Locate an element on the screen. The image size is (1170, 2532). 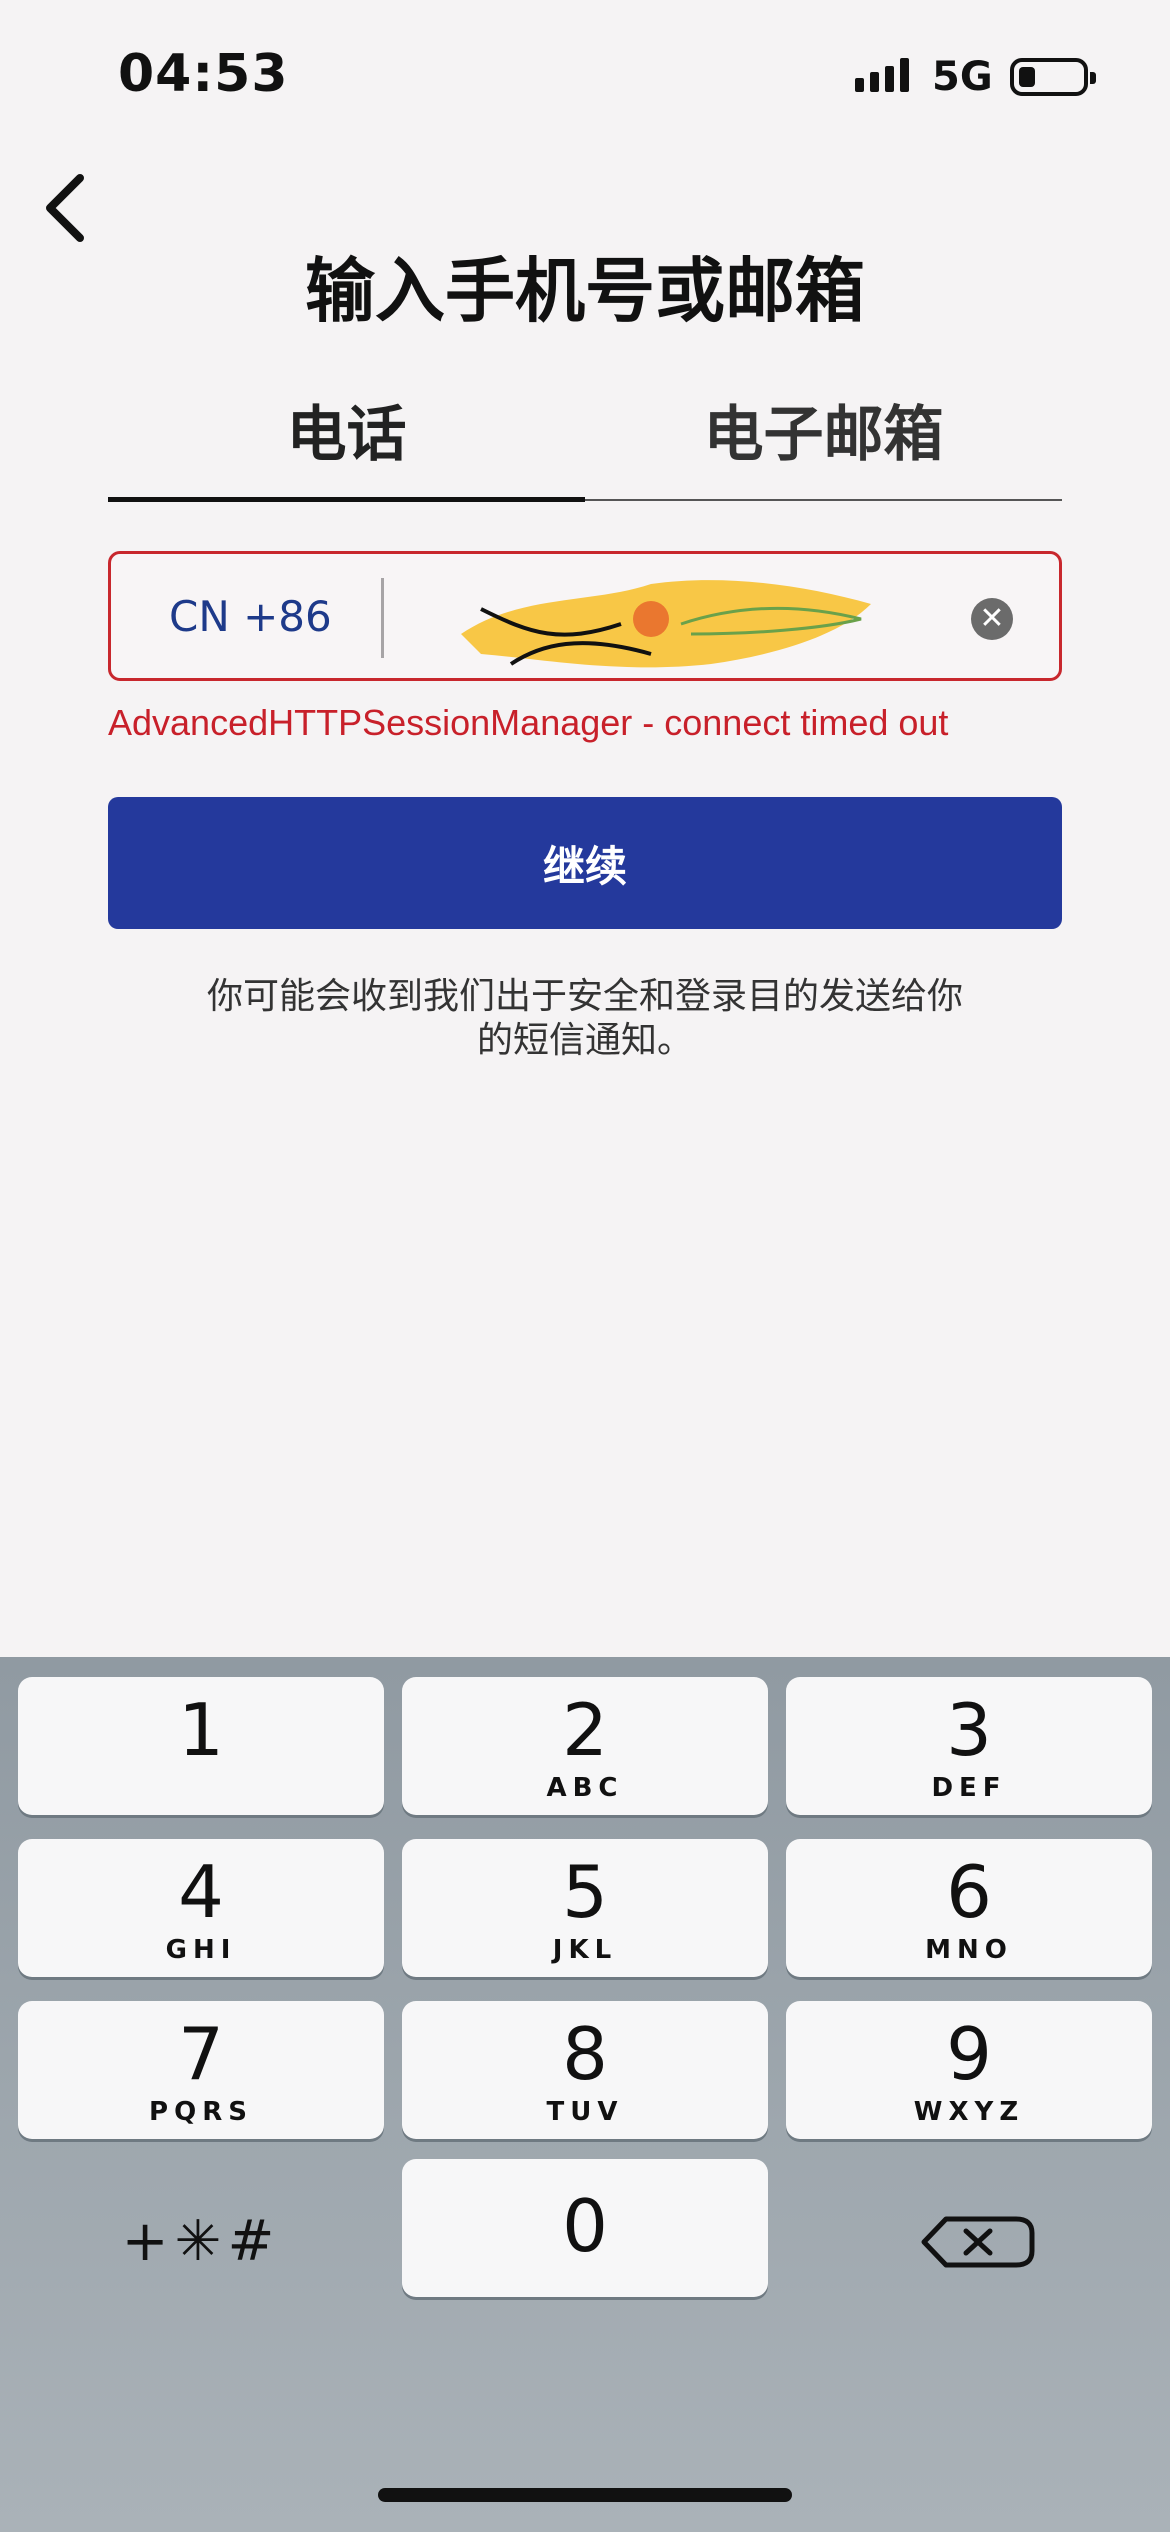
key-letters: JKL is located at coordinates (585, 1950).